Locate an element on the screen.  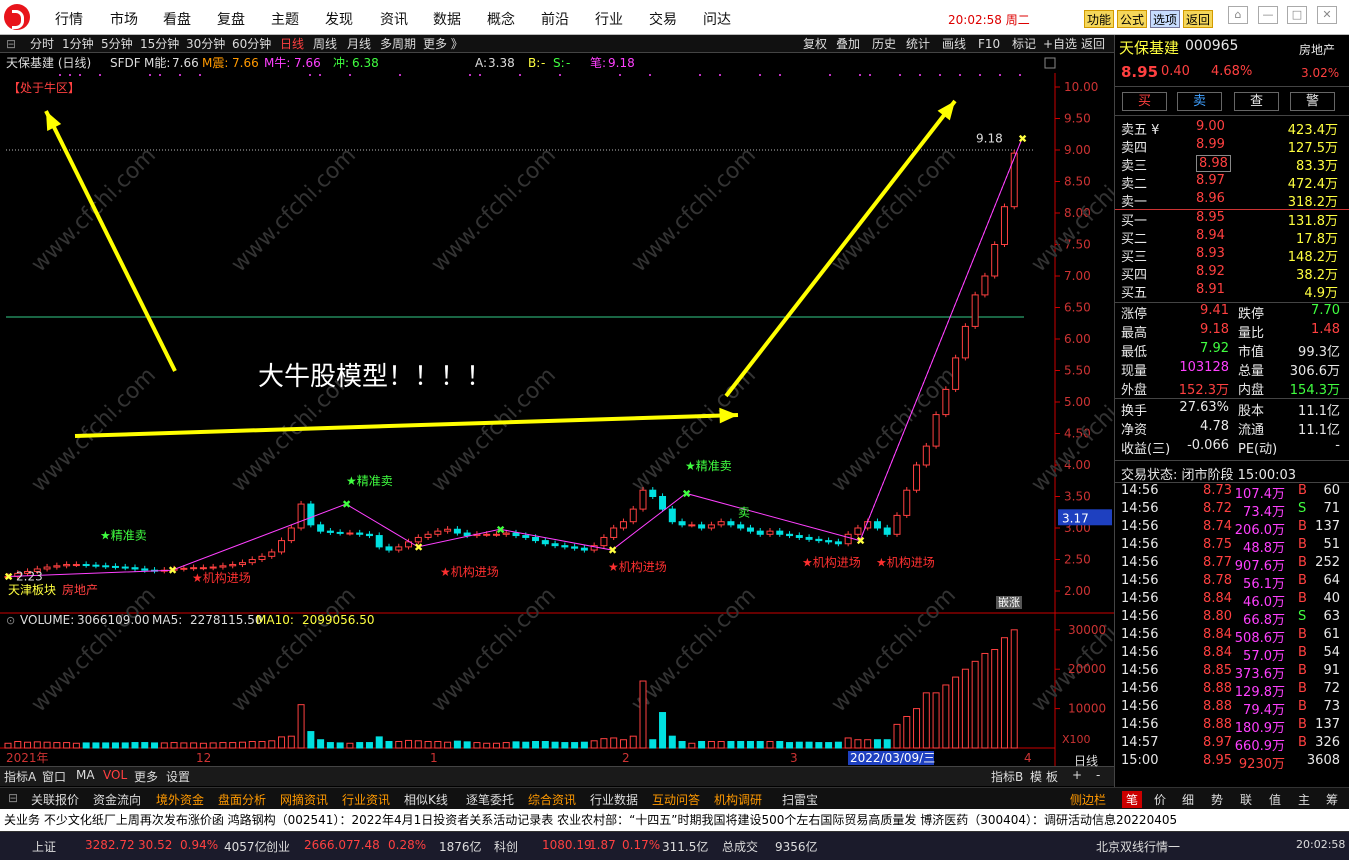
indicator-tab-right: 模 is located at coordinates (1036, 776).